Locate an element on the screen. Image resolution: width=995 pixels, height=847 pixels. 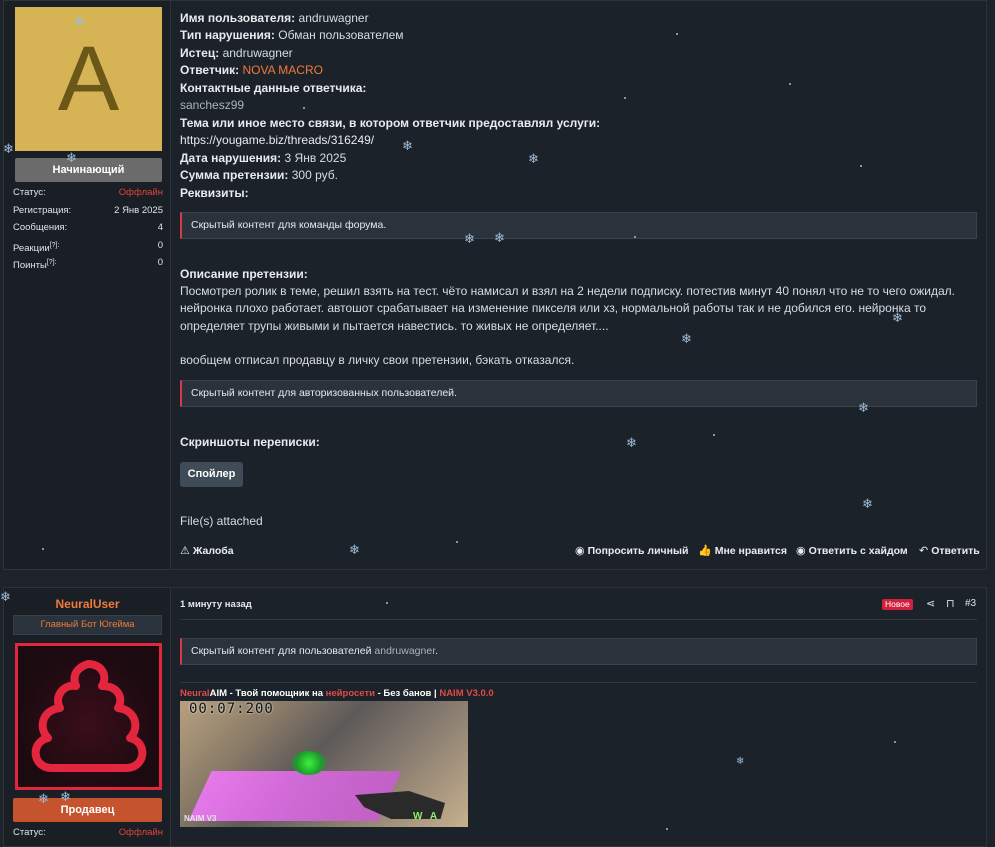
user-stats: Статус: Оффлайн is located at coordinates (88, 833).